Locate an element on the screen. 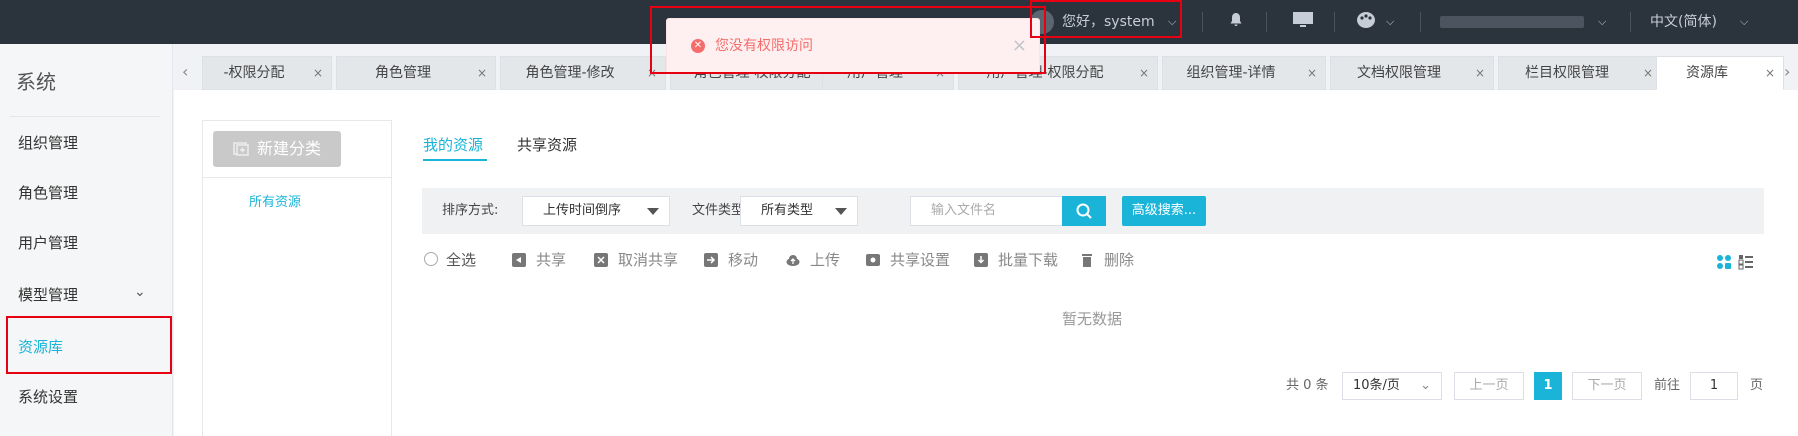  sidebar: 系统 组织管理 角色管理 用户管理 模型管理 ⌄ 资源库 系统设置 is located at coordinates (86, 240).